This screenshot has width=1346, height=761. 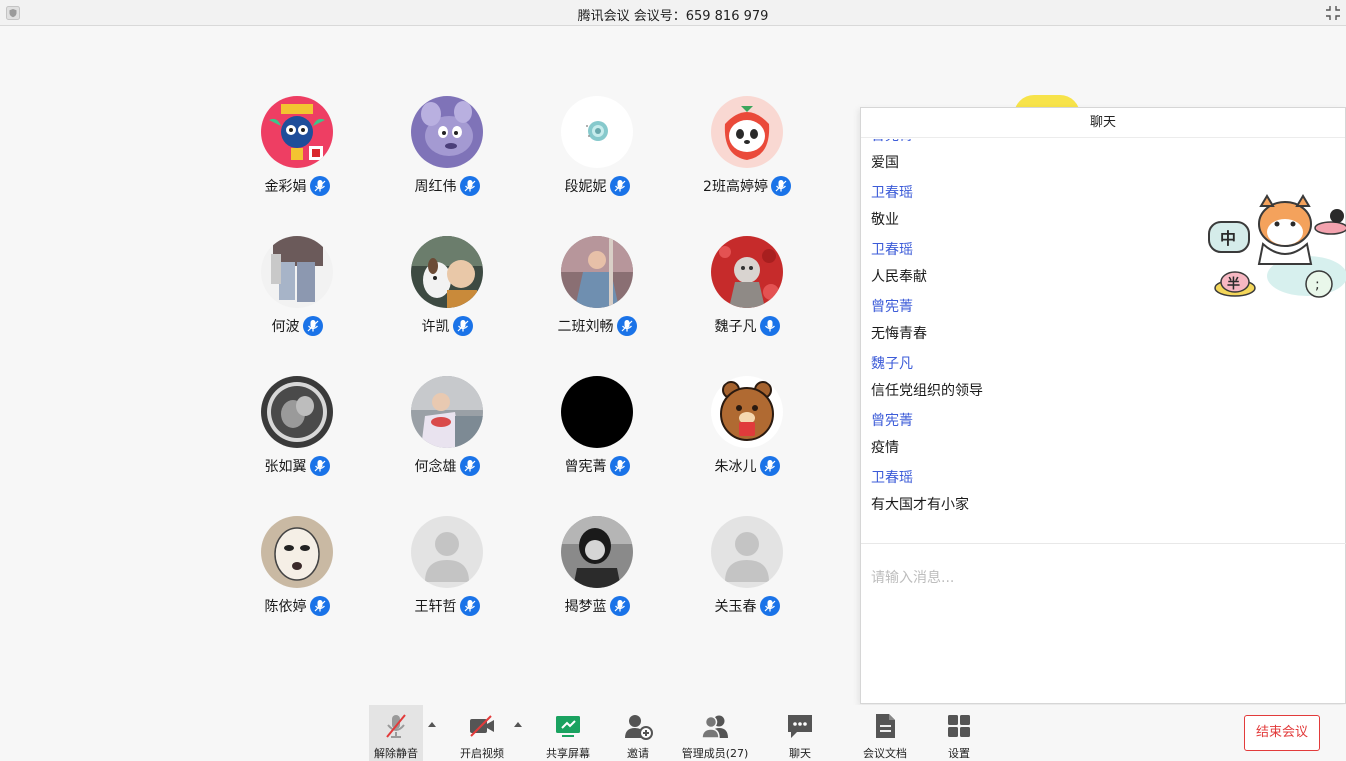 What do you see at coordinates (638, 753) in the screenshot?
I see `invite-label: 邀请` at bounding box center [638, 753].